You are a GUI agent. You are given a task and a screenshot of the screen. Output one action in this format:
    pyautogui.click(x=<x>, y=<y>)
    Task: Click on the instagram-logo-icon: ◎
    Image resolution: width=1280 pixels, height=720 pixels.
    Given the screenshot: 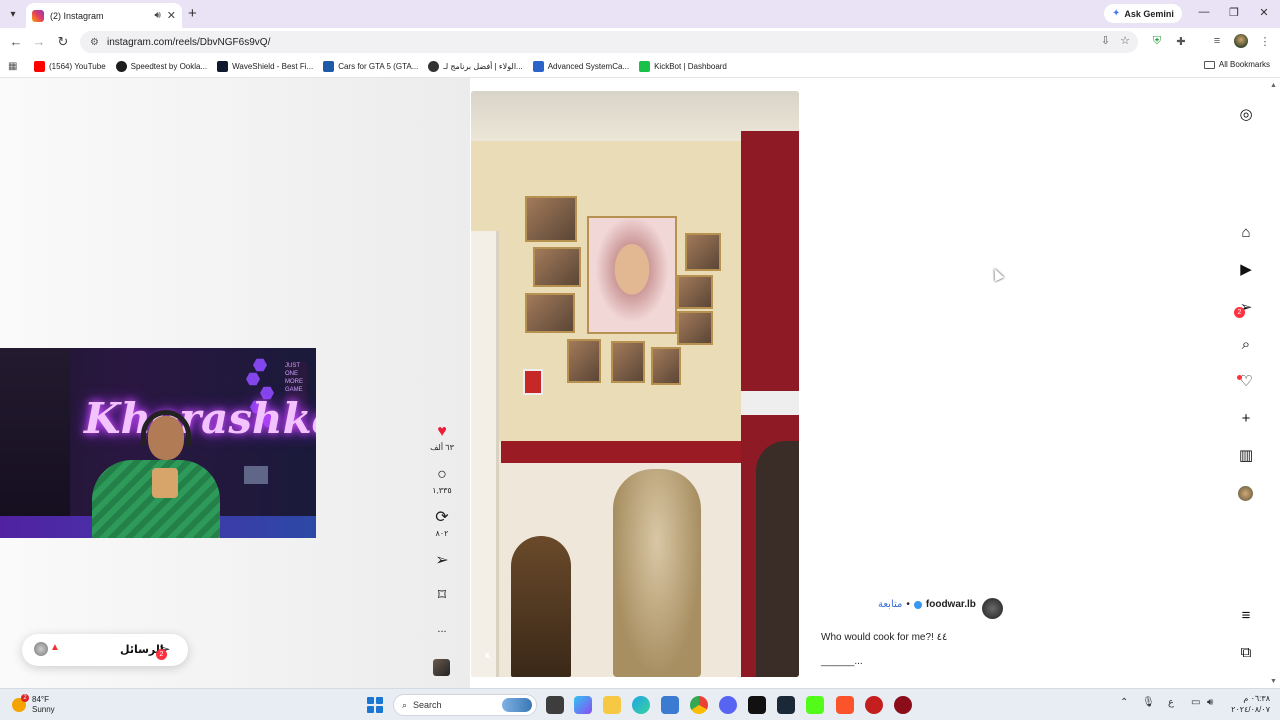 What is the action you would take?
    pyautogui.click(x=1246, y=115)
    